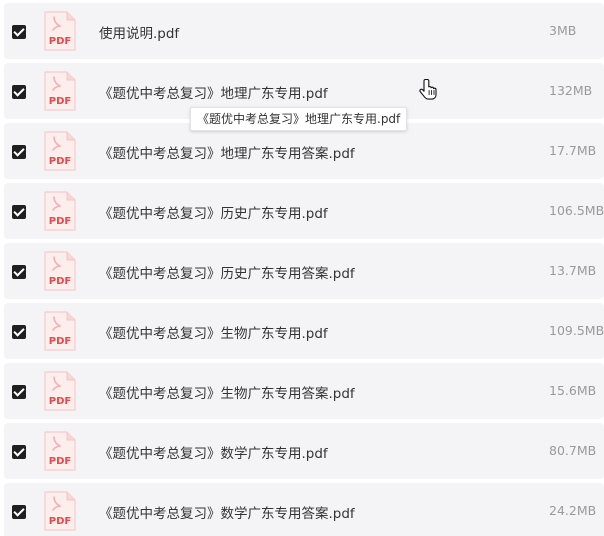 The width and height of the screenshot is (604, 536). I want to click on hand-pointer-cursor-icon, so click(428, 89).